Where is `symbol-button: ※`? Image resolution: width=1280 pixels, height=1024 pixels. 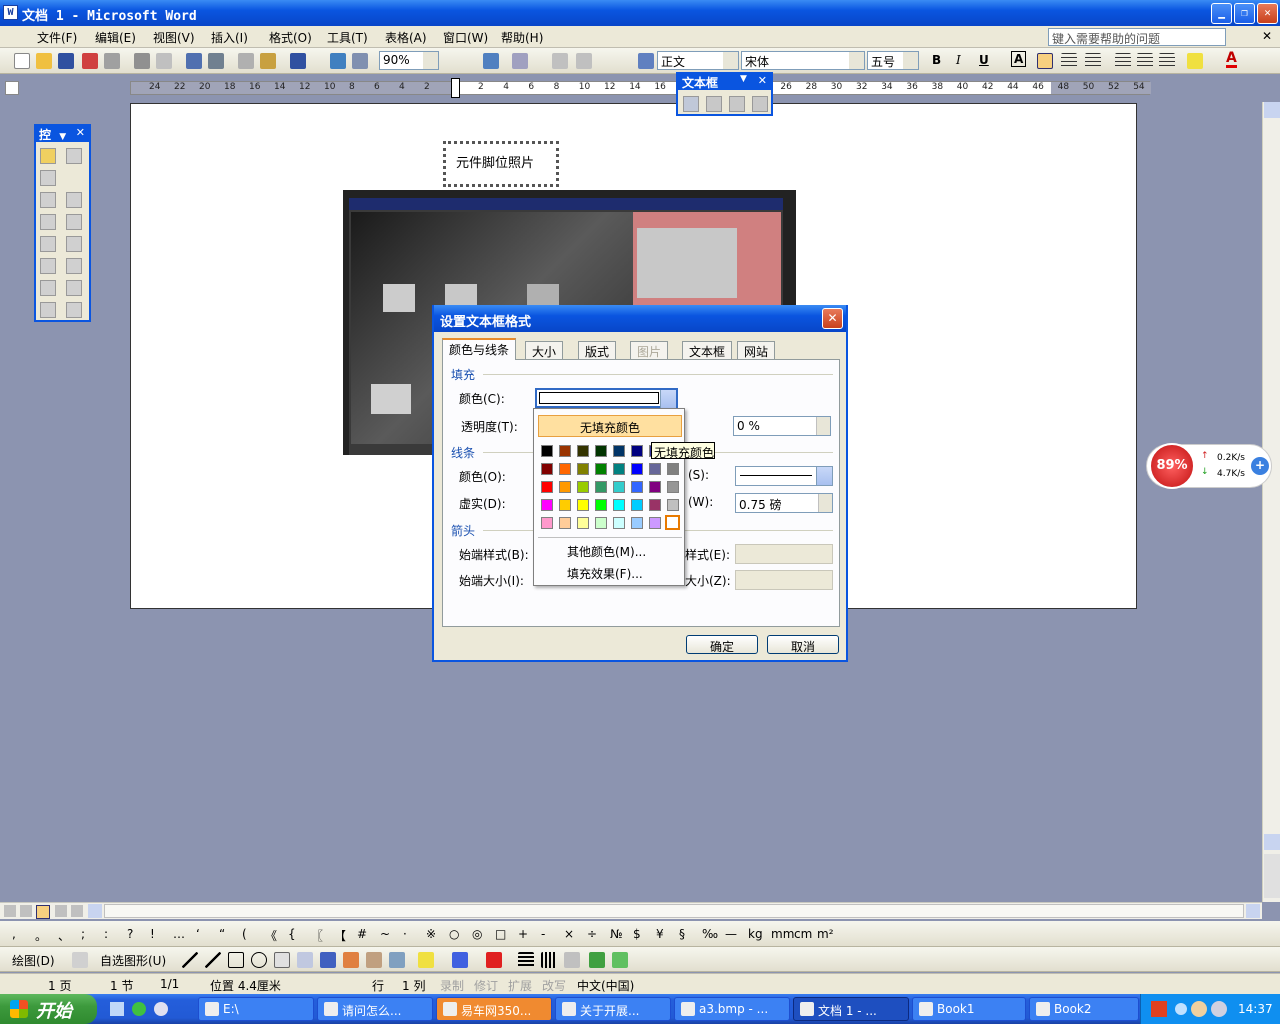
symbol-button: ※ is located at coordinates (431, 934).